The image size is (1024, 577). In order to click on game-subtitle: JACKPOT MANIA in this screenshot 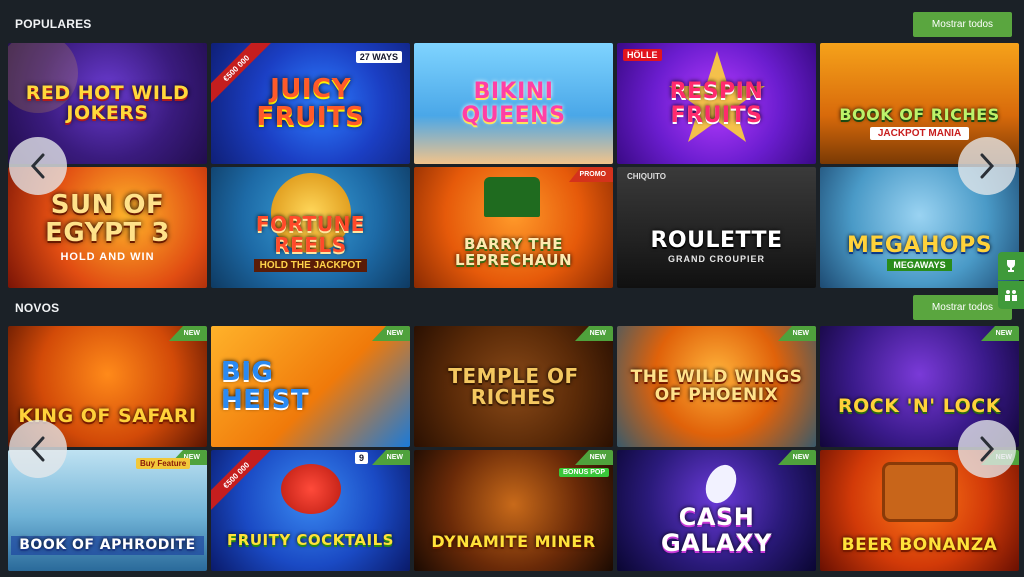, I will do `click(919, 134)`.